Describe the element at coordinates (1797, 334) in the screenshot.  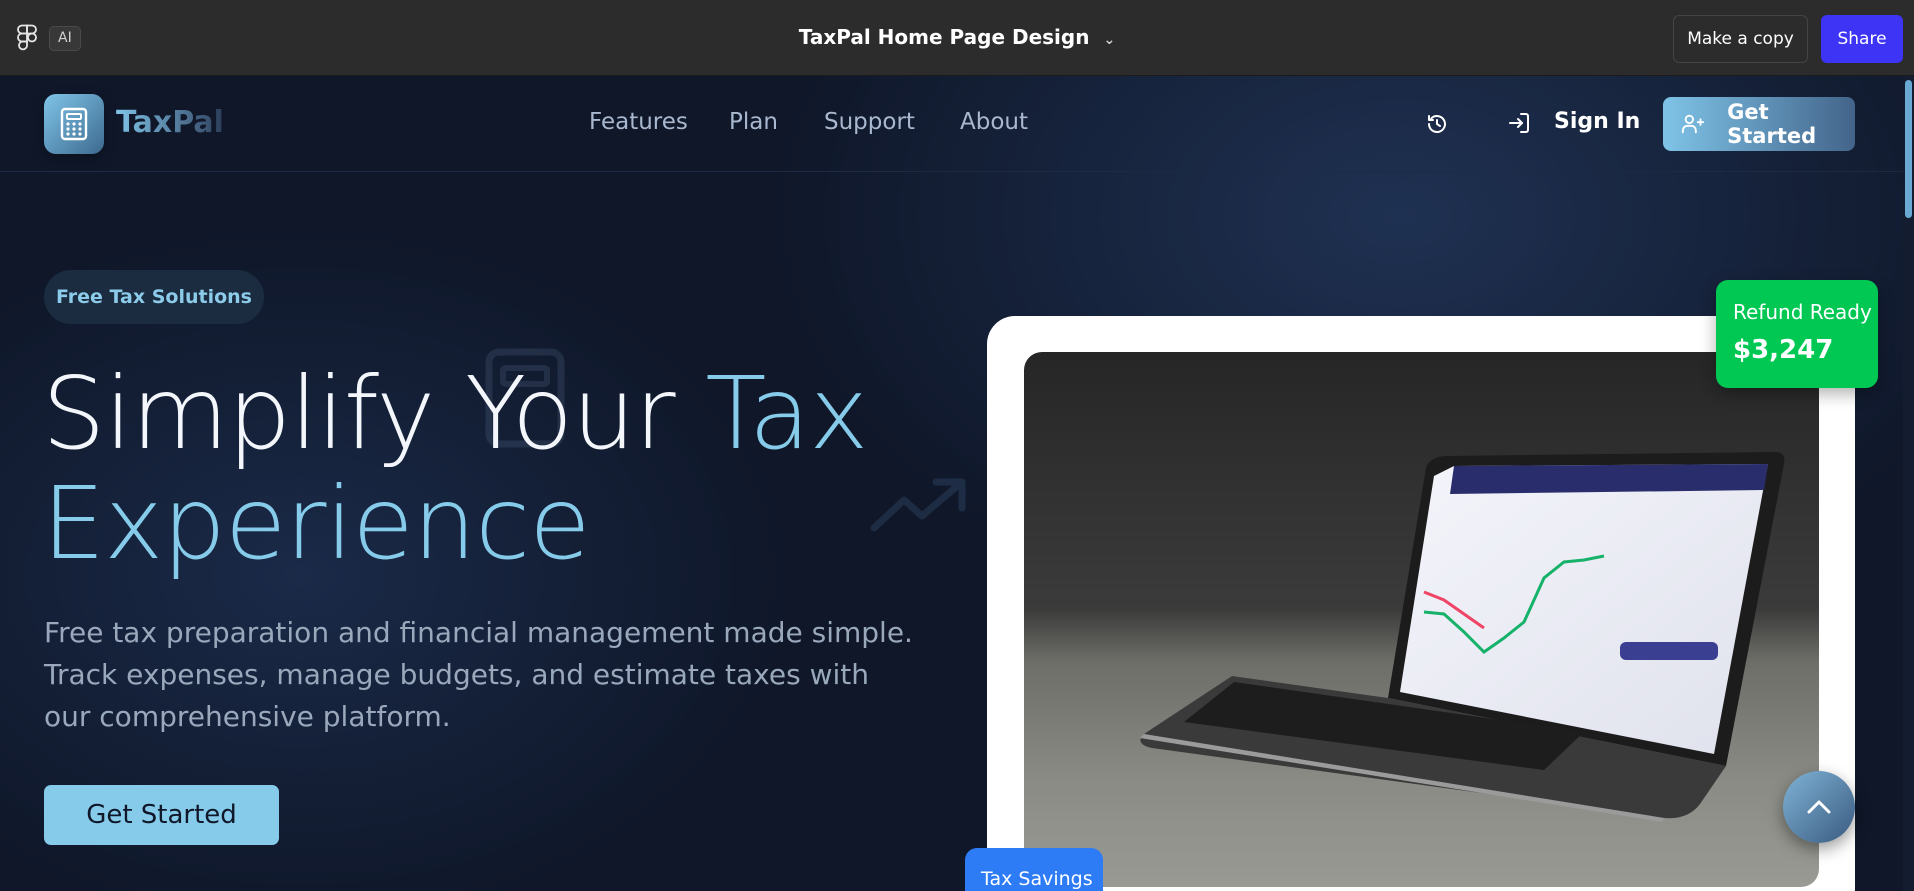
I see `refund-ready-card: Refund Ready $3,247` at that location.